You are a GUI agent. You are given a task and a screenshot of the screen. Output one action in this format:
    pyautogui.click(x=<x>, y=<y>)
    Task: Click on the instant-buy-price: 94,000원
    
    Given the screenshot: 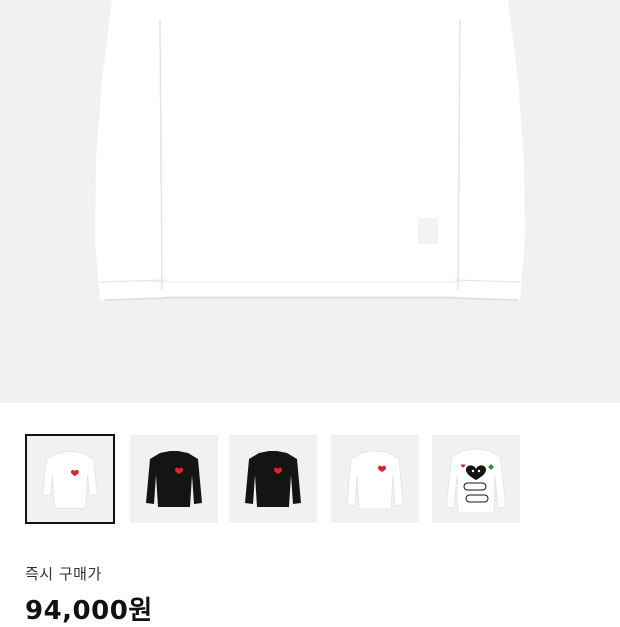 What is the action you would take?
    pyautogui.click(x=89, y=611)
    